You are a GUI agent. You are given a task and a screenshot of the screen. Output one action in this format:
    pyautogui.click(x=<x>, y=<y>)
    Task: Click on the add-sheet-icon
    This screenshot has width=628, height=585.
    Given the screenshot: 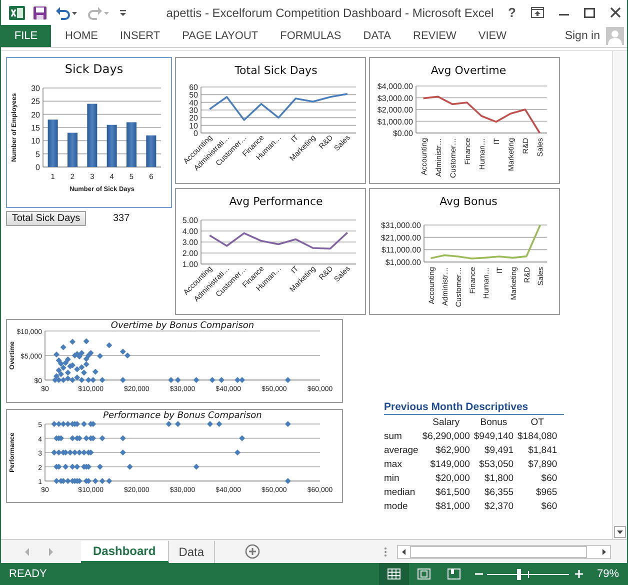 What is the action you would take?
    pyautogui.click(x=252, y=551)
    